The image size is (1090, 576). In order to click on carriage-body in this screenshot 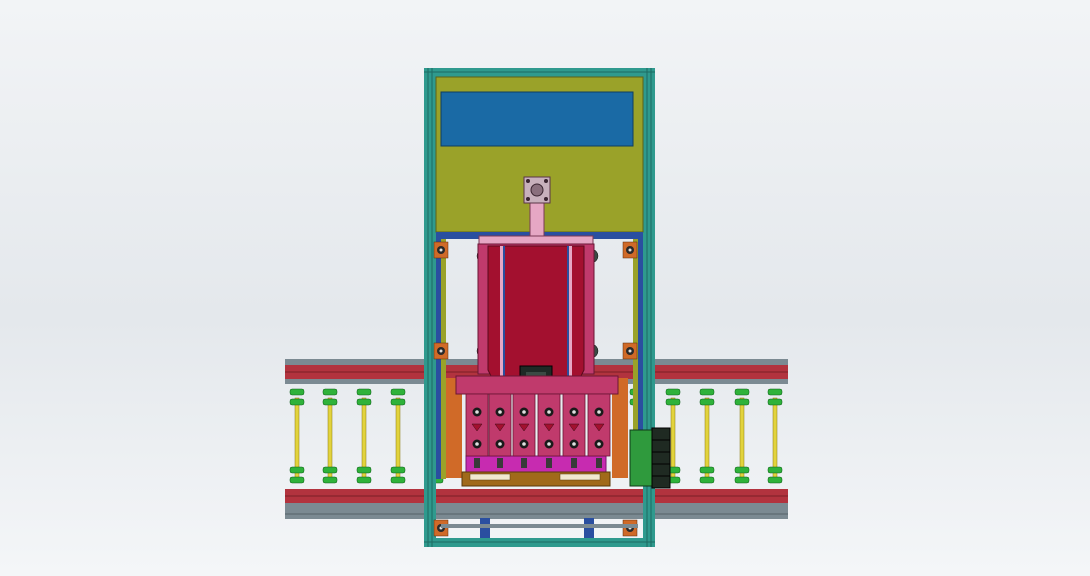, I will do `click(536, 315)`.